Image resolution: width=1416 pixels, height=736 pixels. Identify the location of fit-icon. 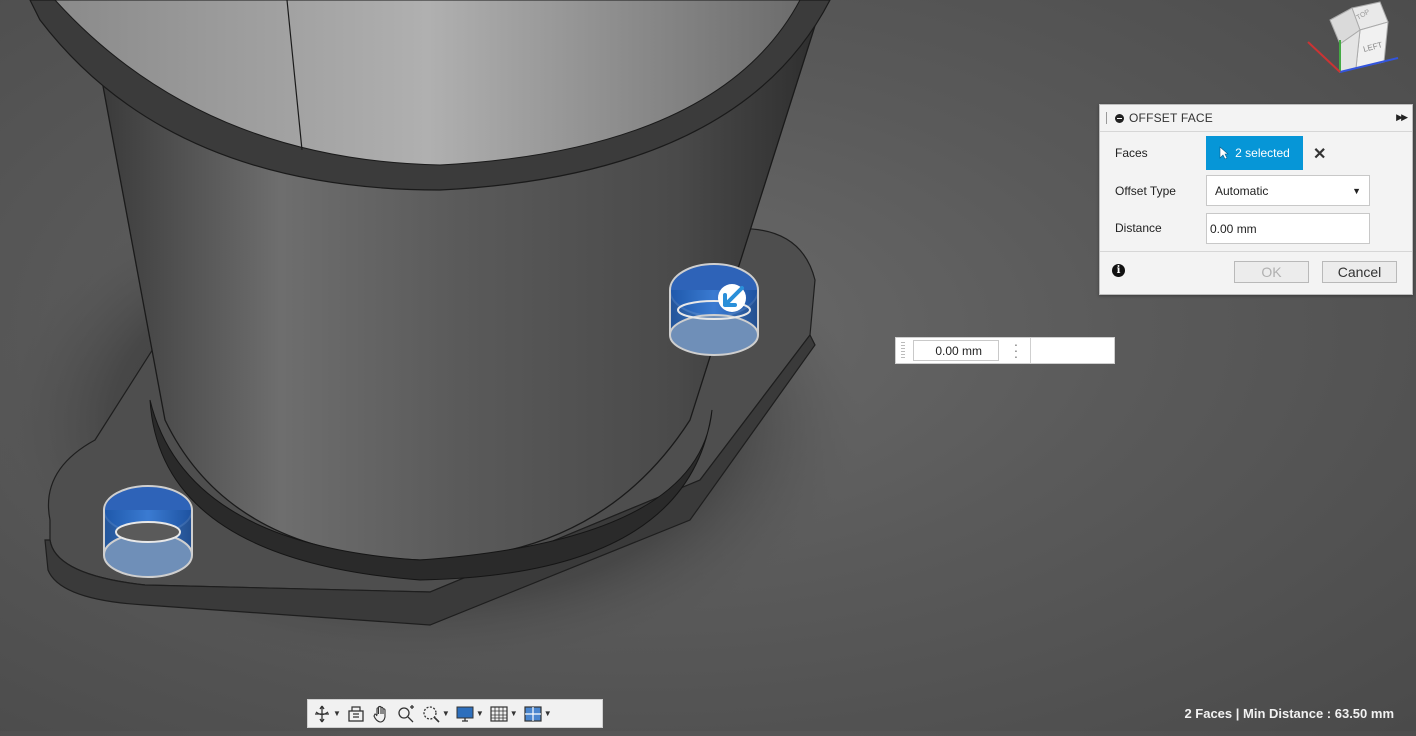
(431, 714).